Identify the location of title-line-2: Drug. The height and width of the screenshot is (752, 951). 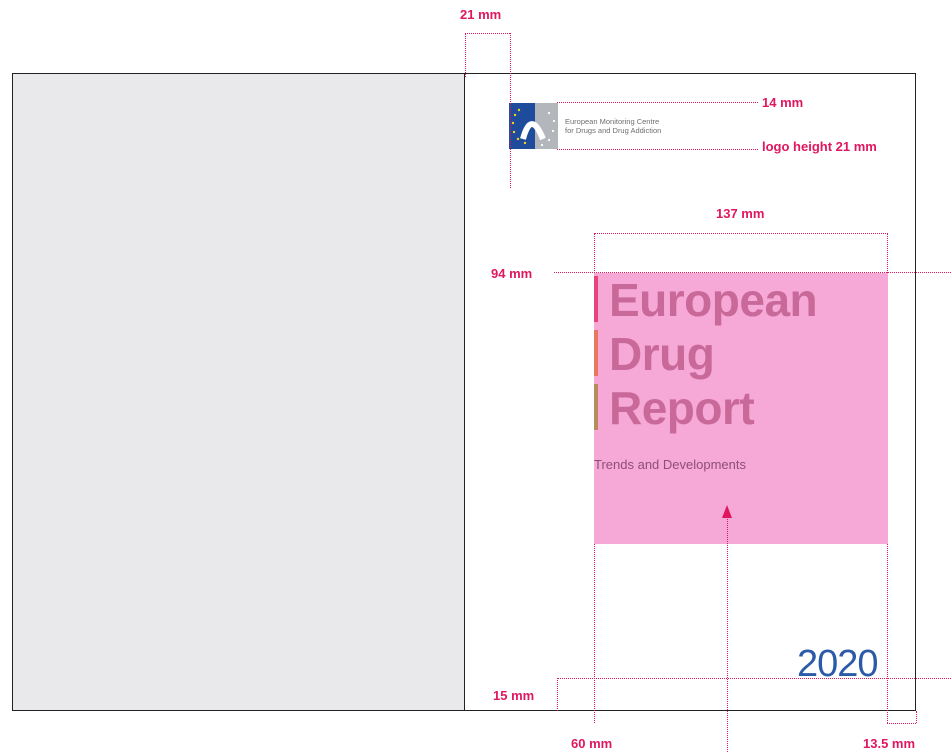
(662, 354).